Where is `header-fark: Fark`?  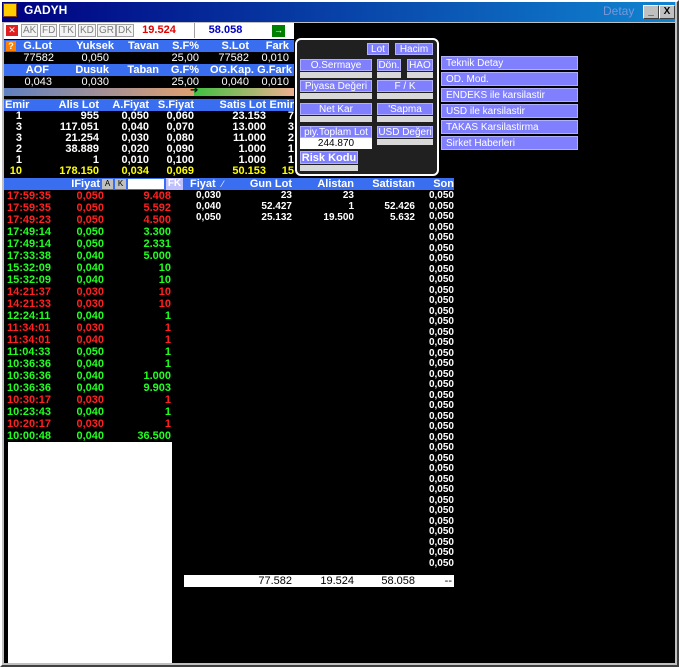 header-fark: Fark is located at coordinates (277, 46).